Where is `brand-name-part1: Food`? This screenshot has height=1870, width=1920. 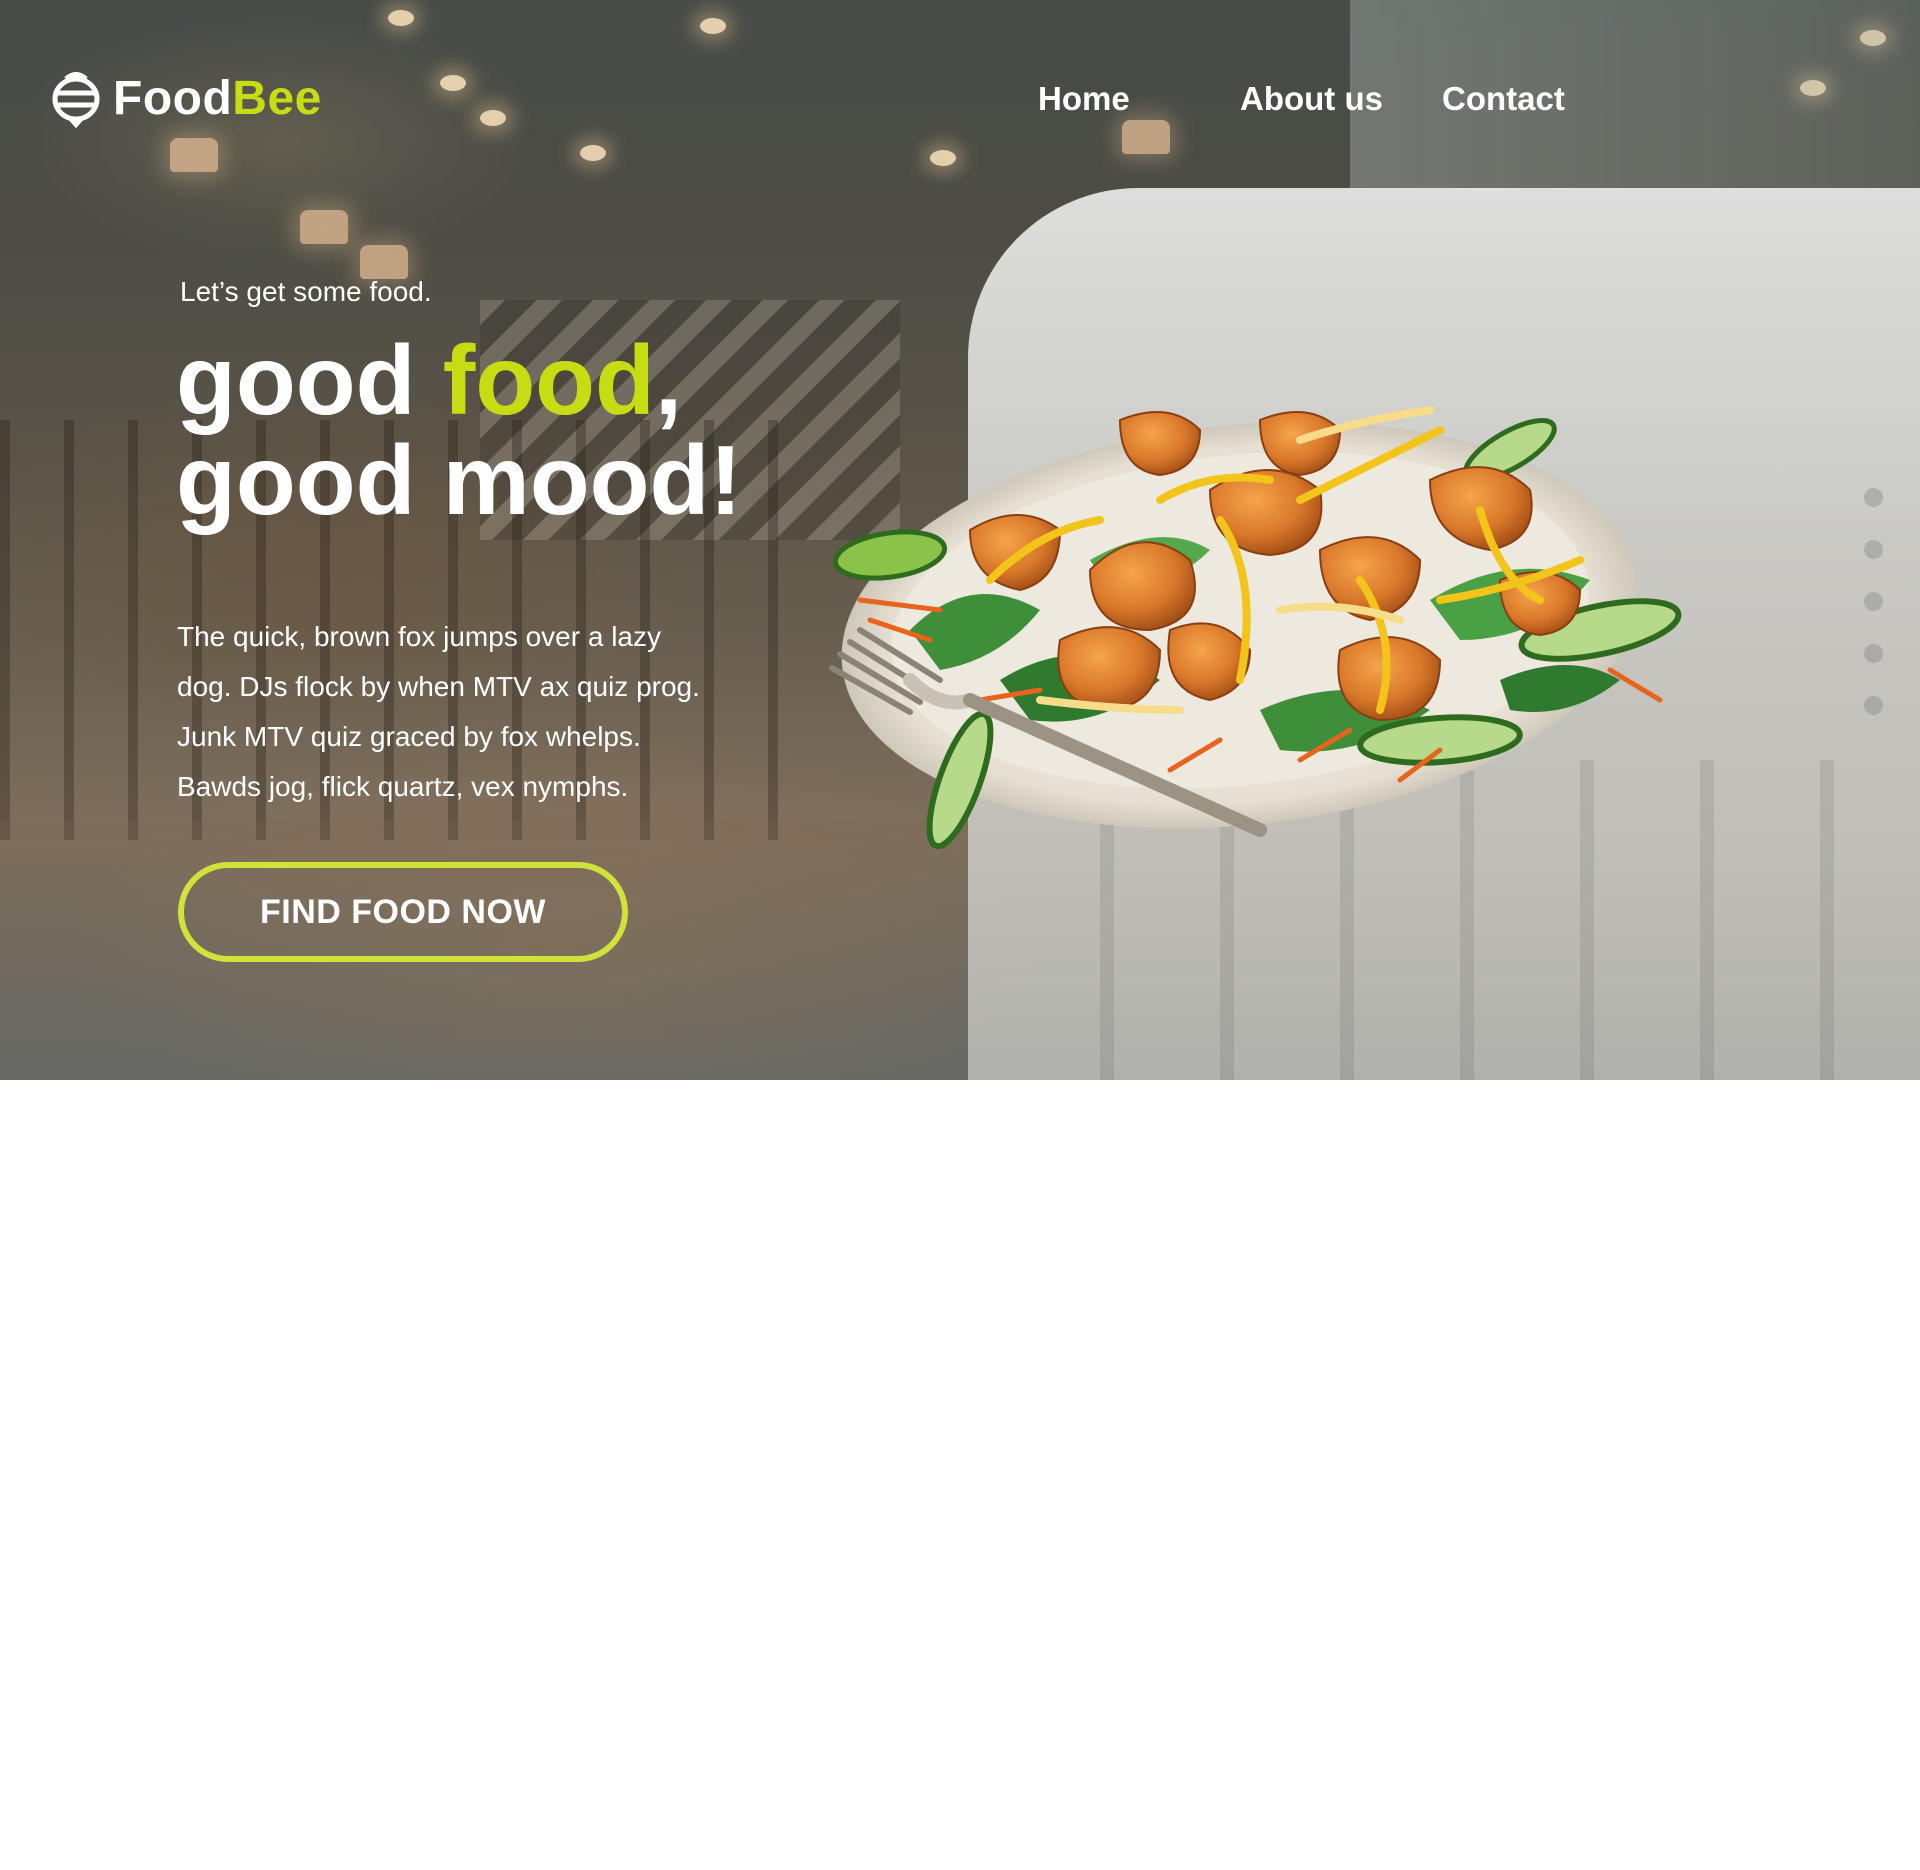 brand-name-part1: Food is located at coordinates (173, 98).